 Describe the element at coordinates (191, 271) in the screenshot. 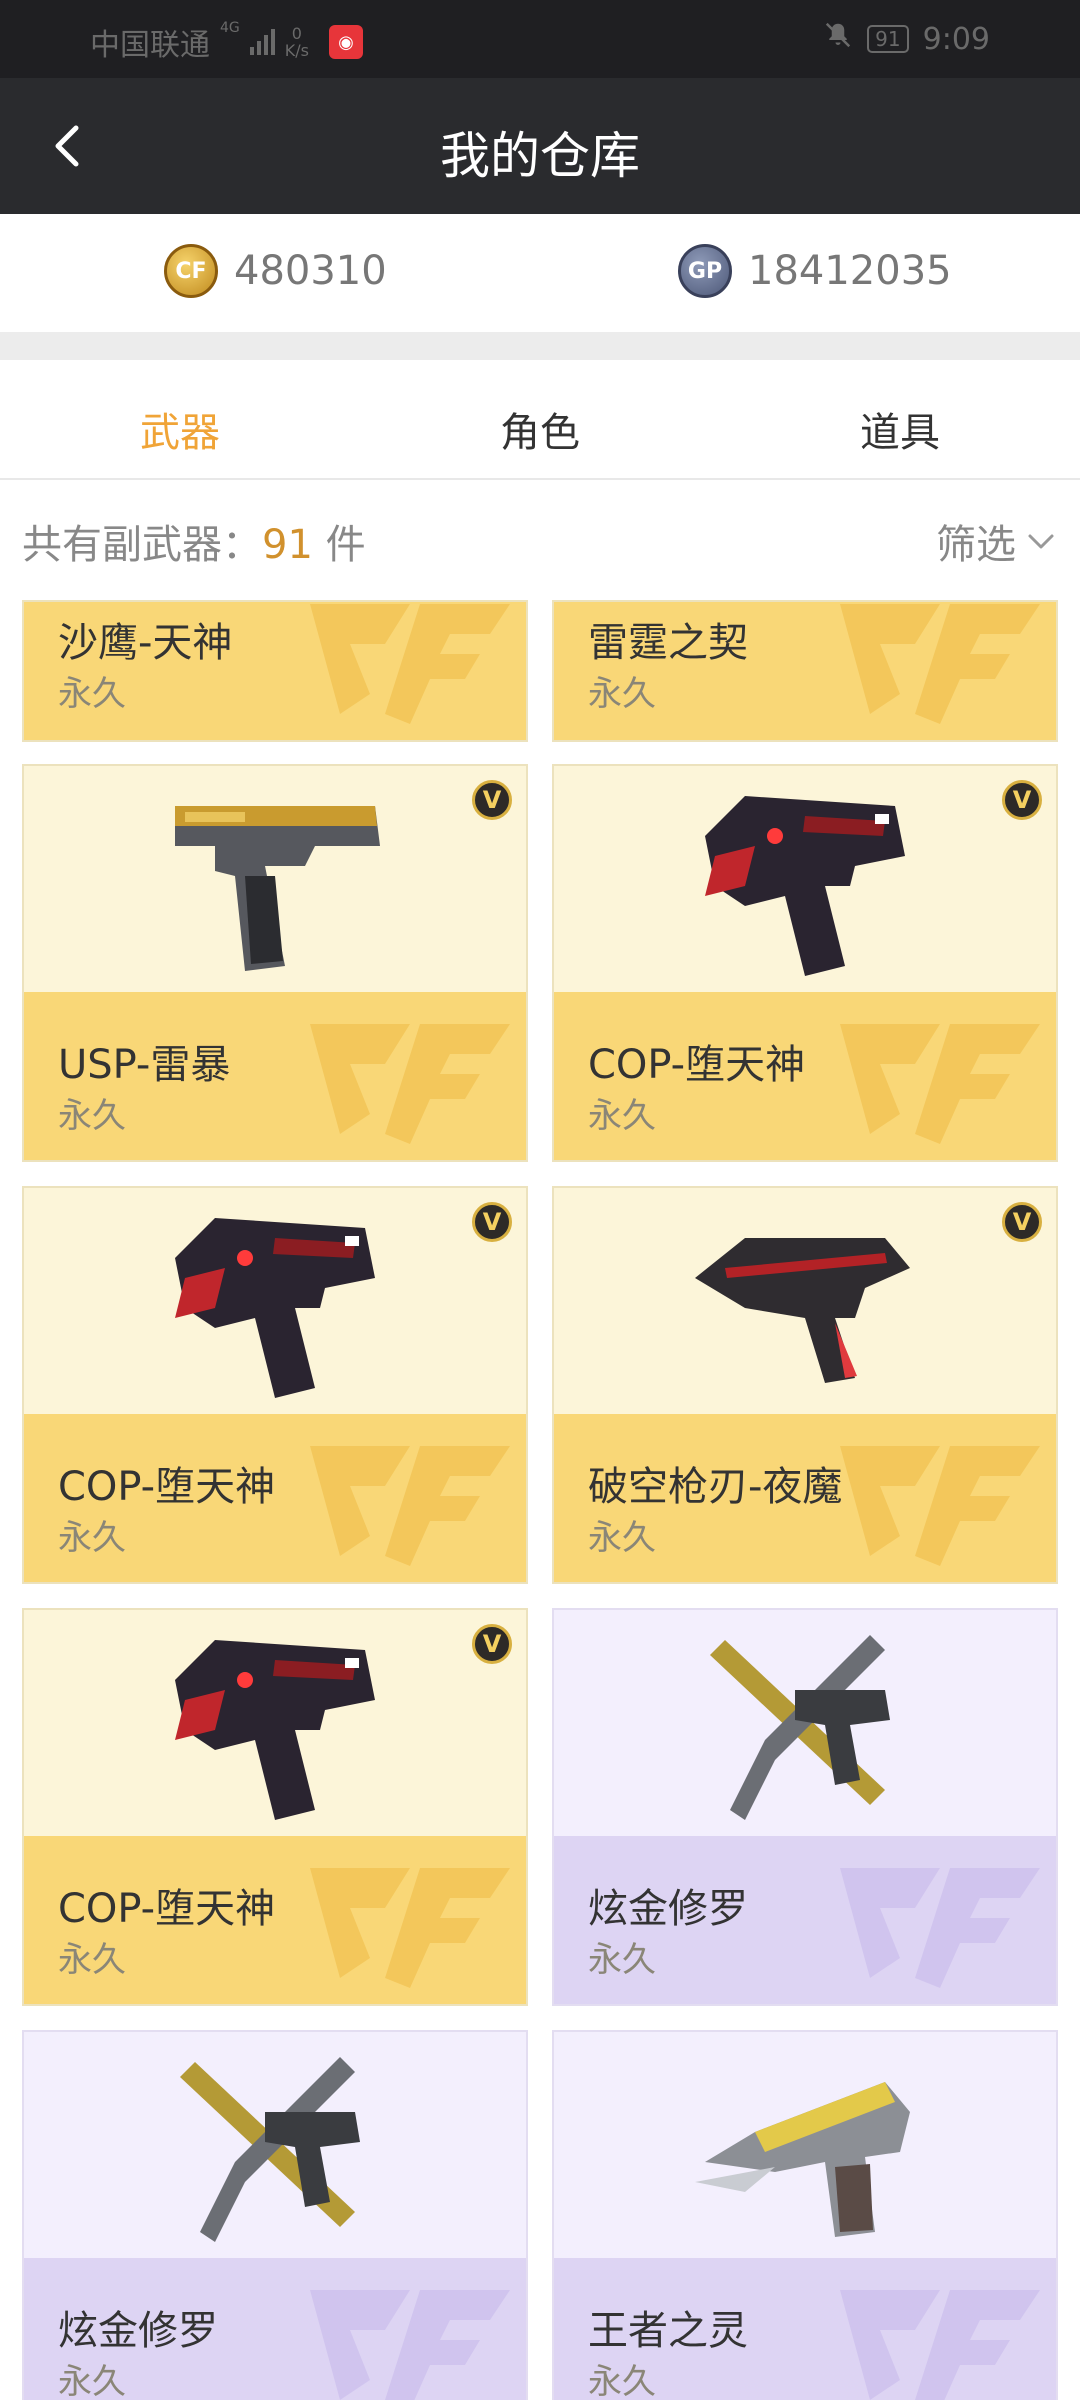

I see `cf-coin-icon: CF` at that location.